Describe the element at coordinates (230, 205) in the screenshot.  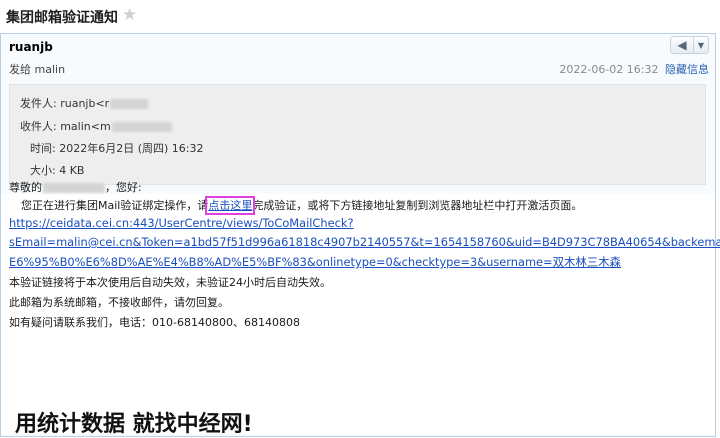
I see `click-here-link: 点击这里` at that location.